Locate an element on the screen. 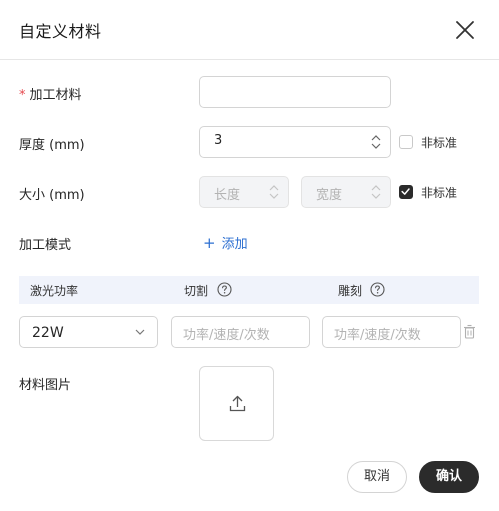  thickness-label: 厚度 (mm) is located at coordinates (52, 145).